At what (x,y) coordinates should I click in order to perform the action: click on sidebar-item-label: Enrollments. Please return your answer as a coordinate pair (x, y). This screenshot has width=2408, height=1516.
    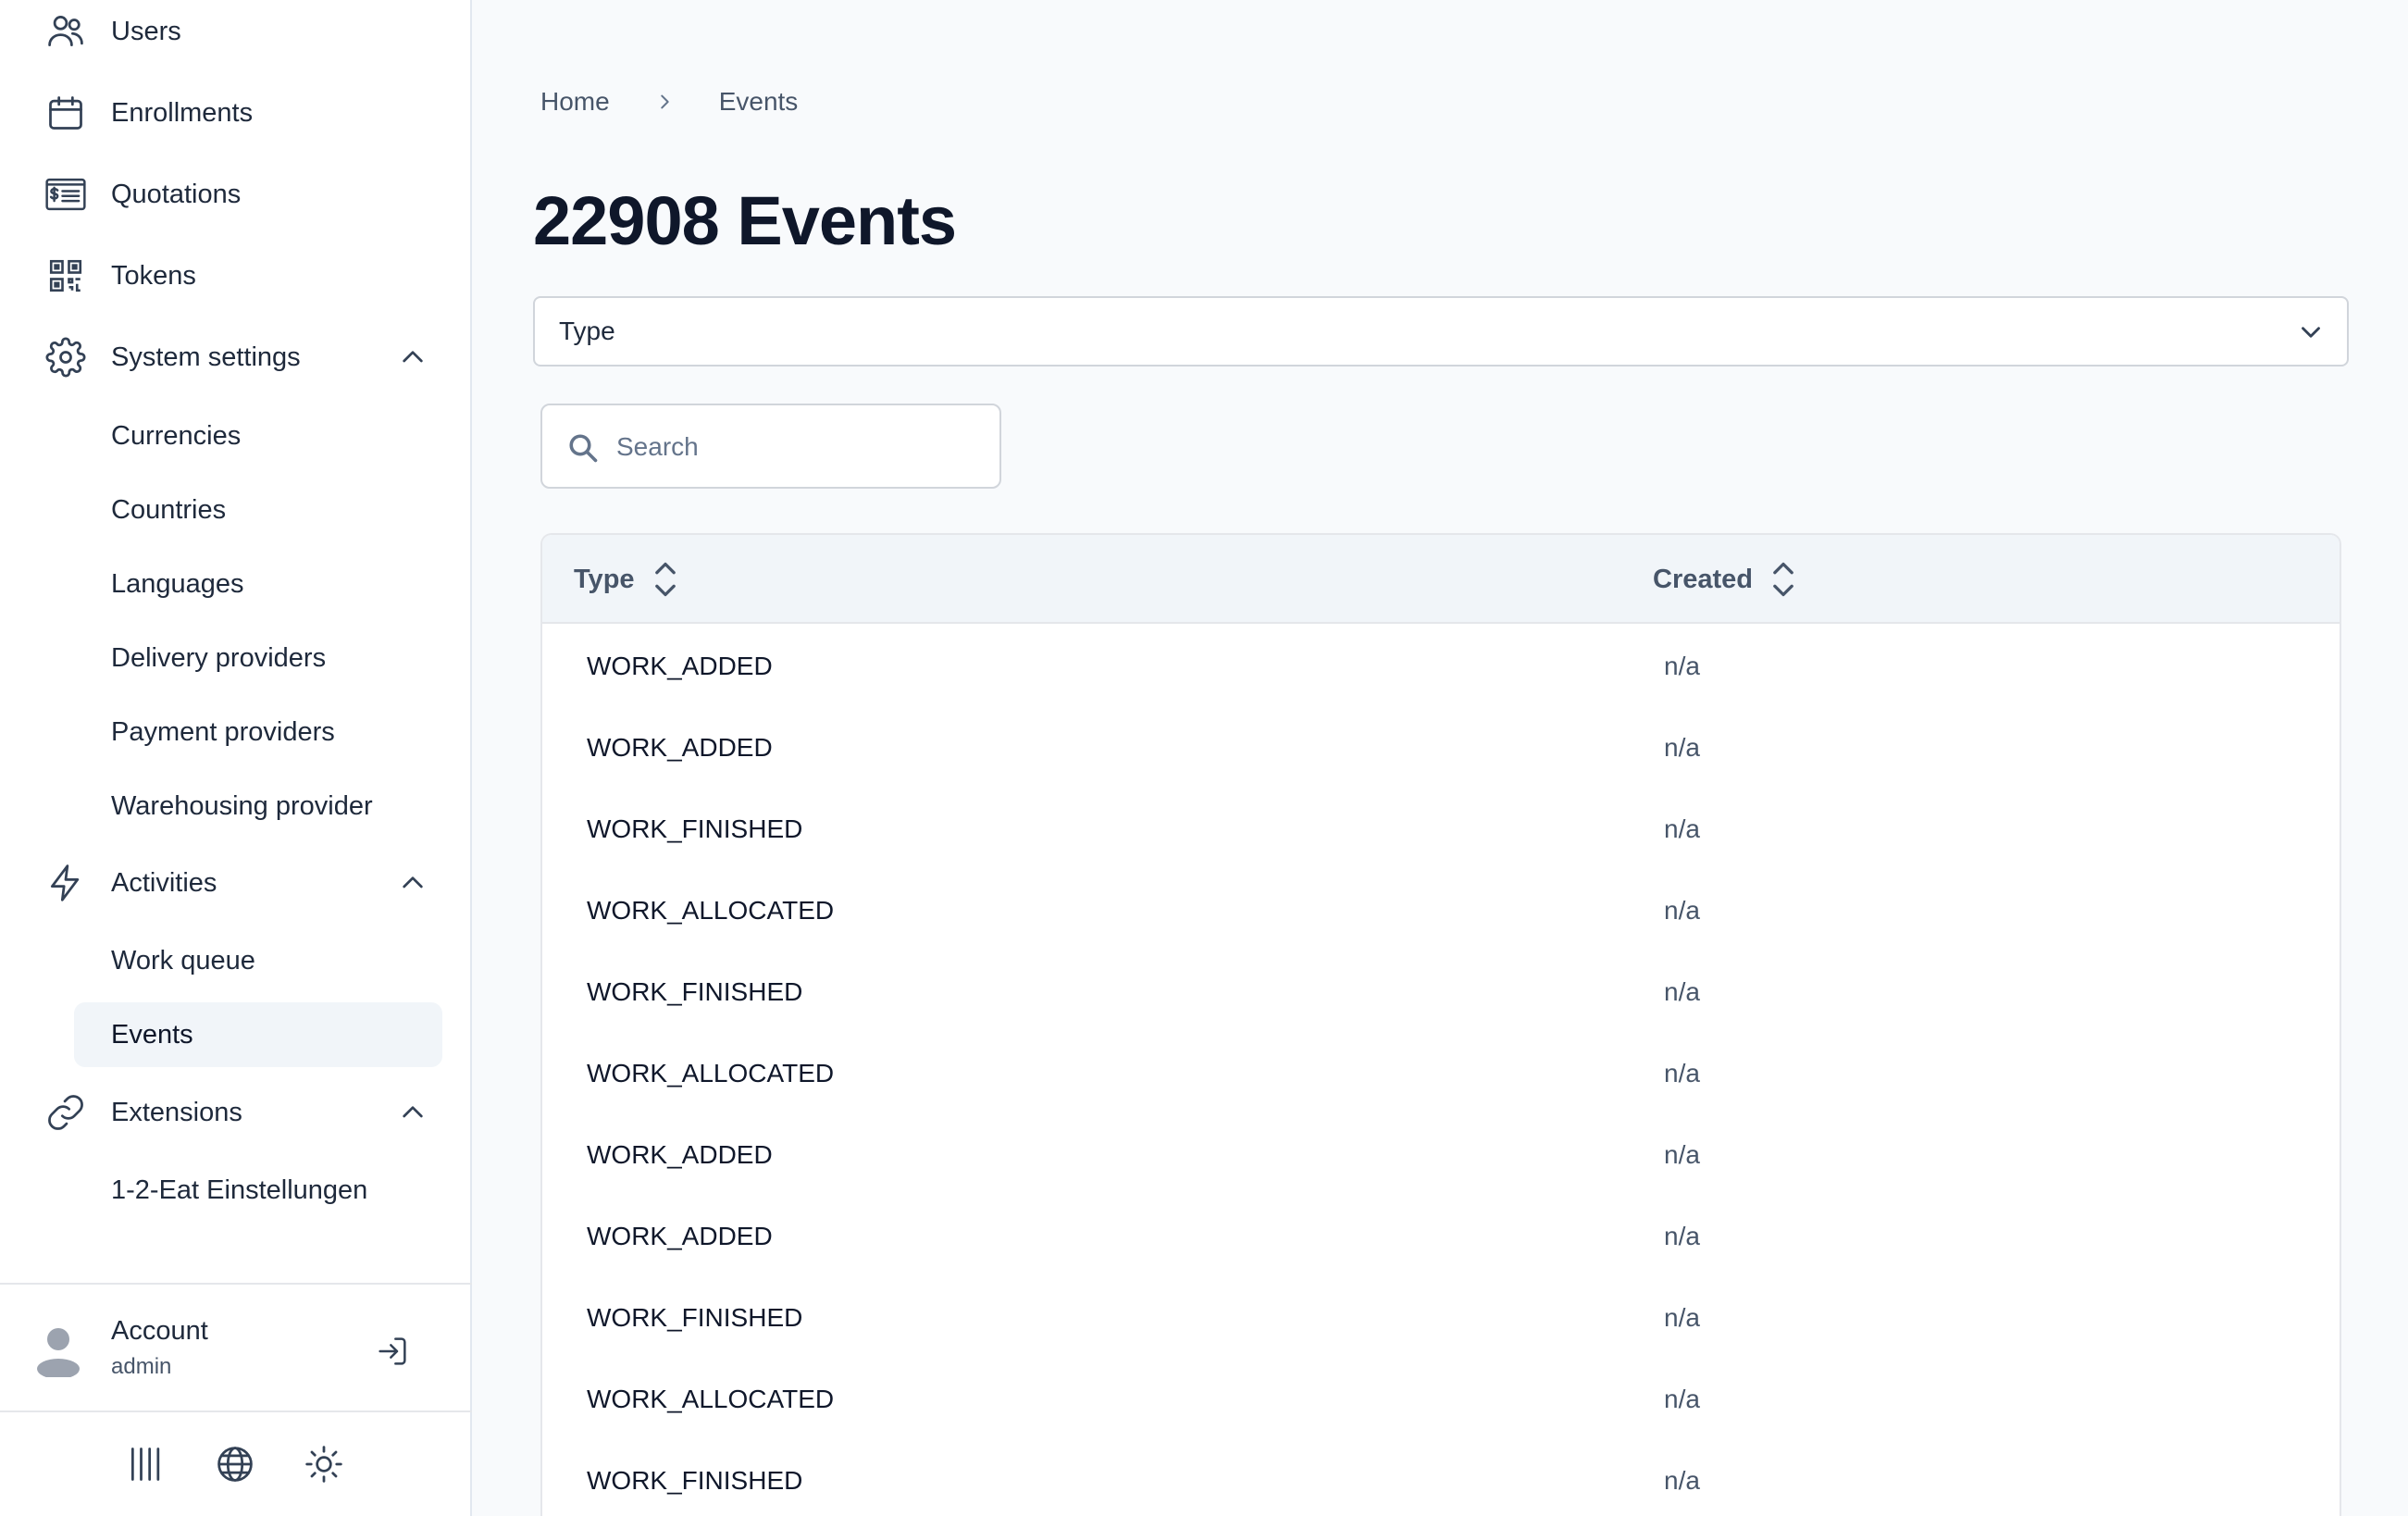
    Looking at the image, I should click on (182, 112).